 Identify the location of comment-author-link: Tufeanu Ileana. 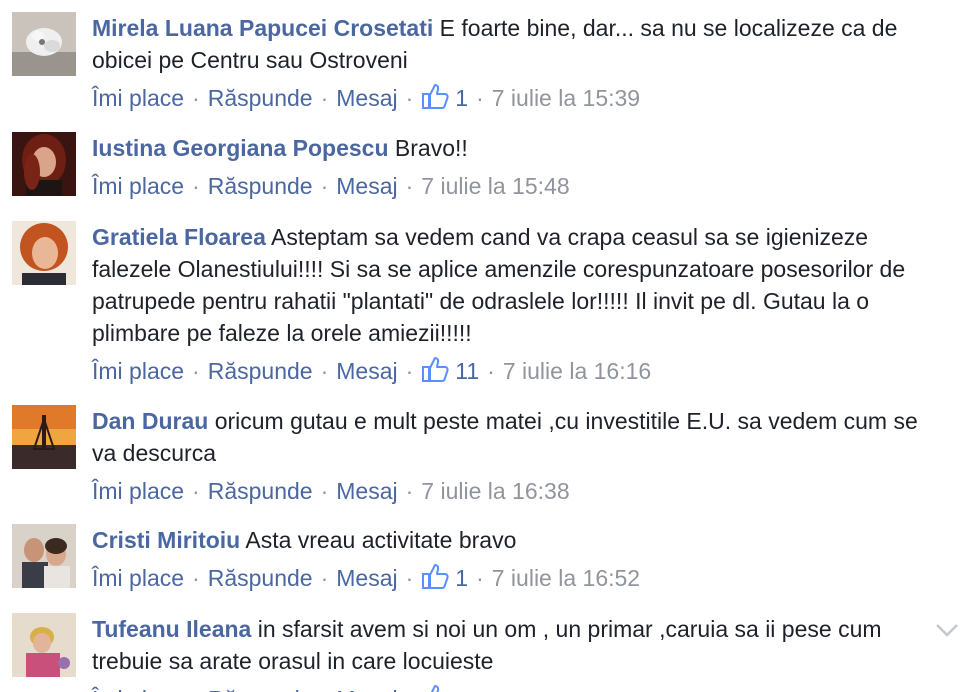
(171, 629).